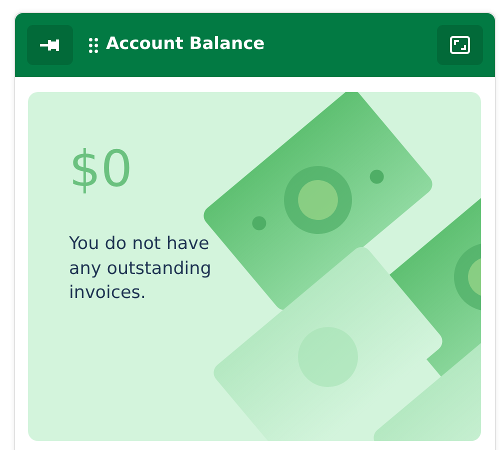 This screenshot has width=501, height=450. Describe the element at coordinates (101, 169) in the screenshot. I see `balance-amount: $0` at that location.